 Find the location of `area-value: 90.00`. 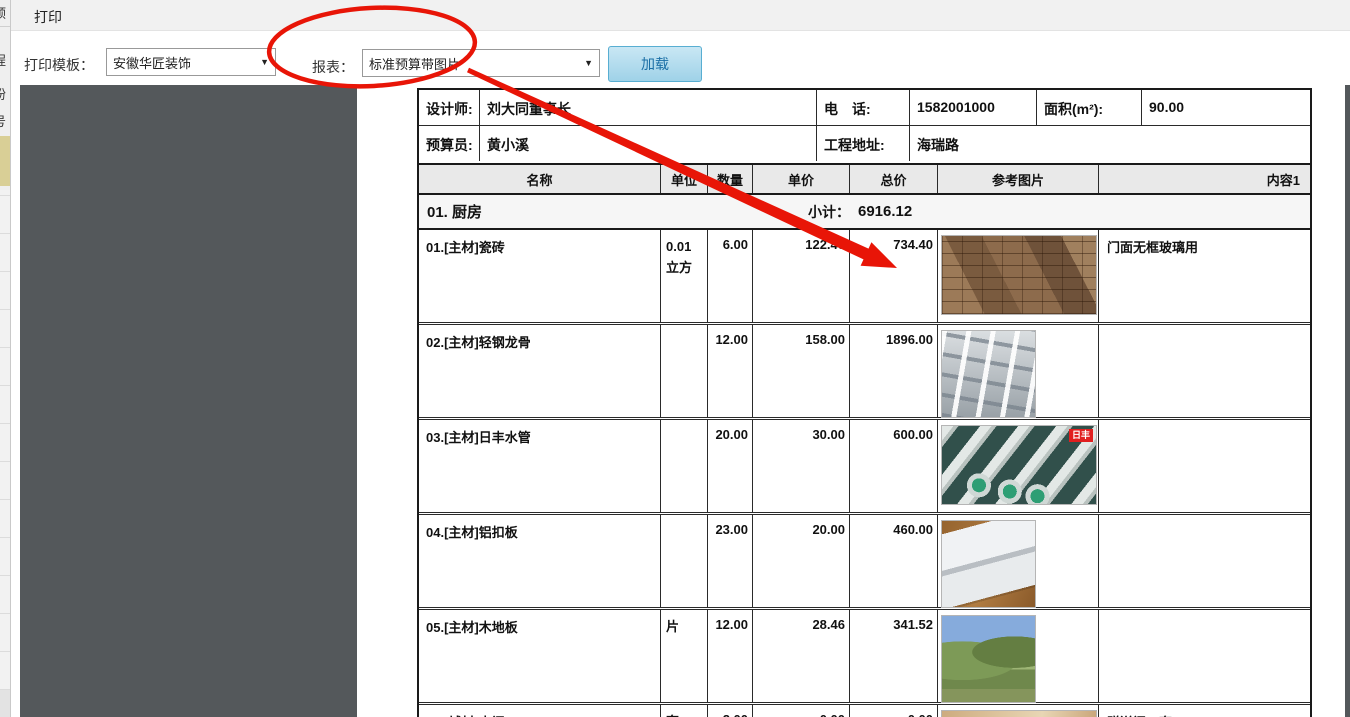

area-value: 90.00 is located at coordinates (1167, 107).